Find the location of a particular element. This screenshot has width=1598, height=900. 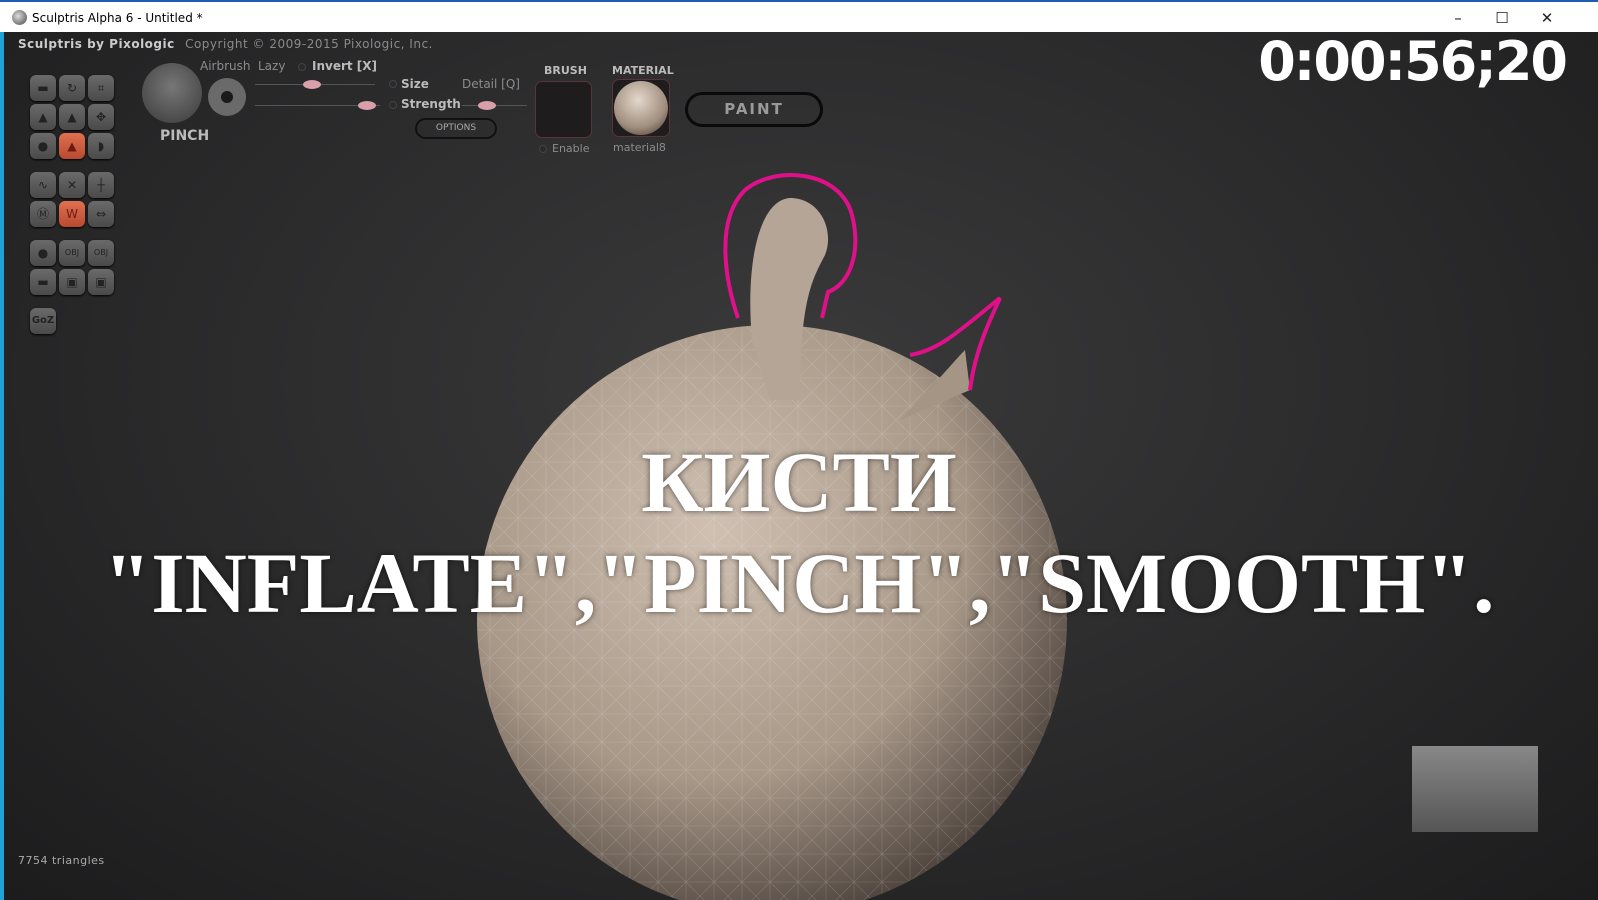

crop-tool: ⌗ is located at coordinates (101, 88).